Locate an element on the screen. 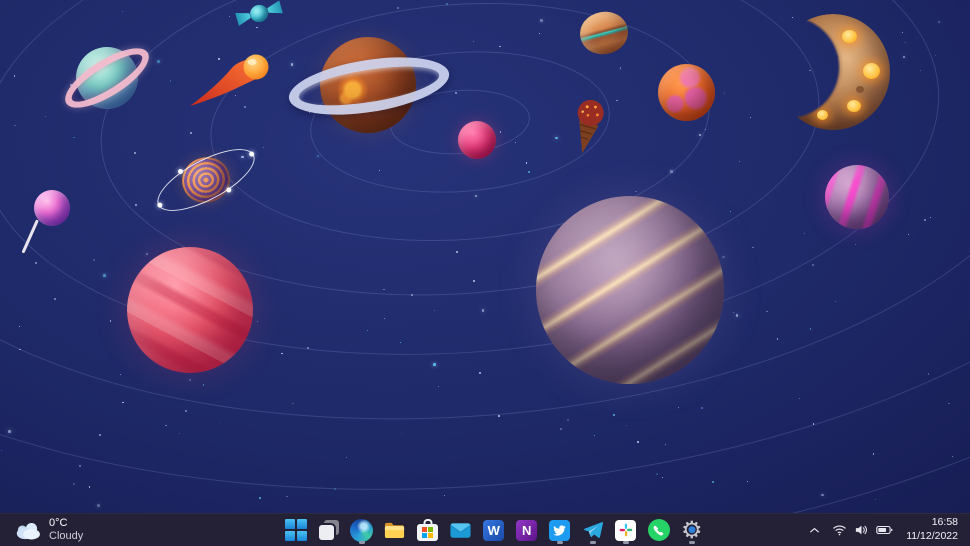 Image resolution: width=970 pixels, height=546 pixels. taskbar-settings-button: ⚙ is located at coordinates (692, 530).